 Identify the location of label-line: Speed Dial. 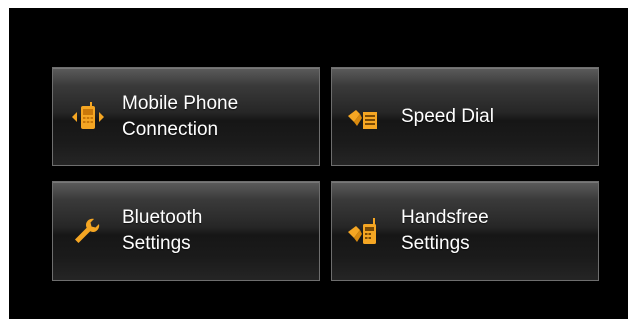
(447, 116).